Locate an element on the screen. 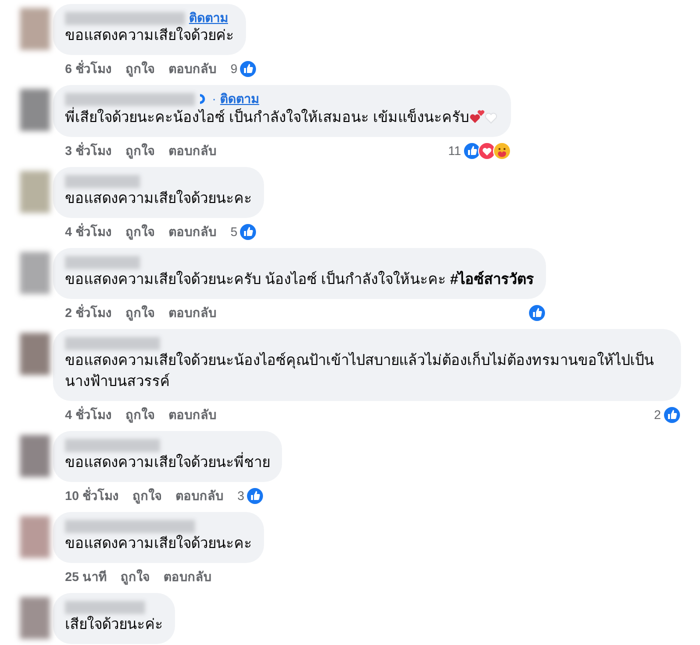 The height and width of the screenshot is (645, 700). reaction-count: 2 is located at coordinates (657, 415).